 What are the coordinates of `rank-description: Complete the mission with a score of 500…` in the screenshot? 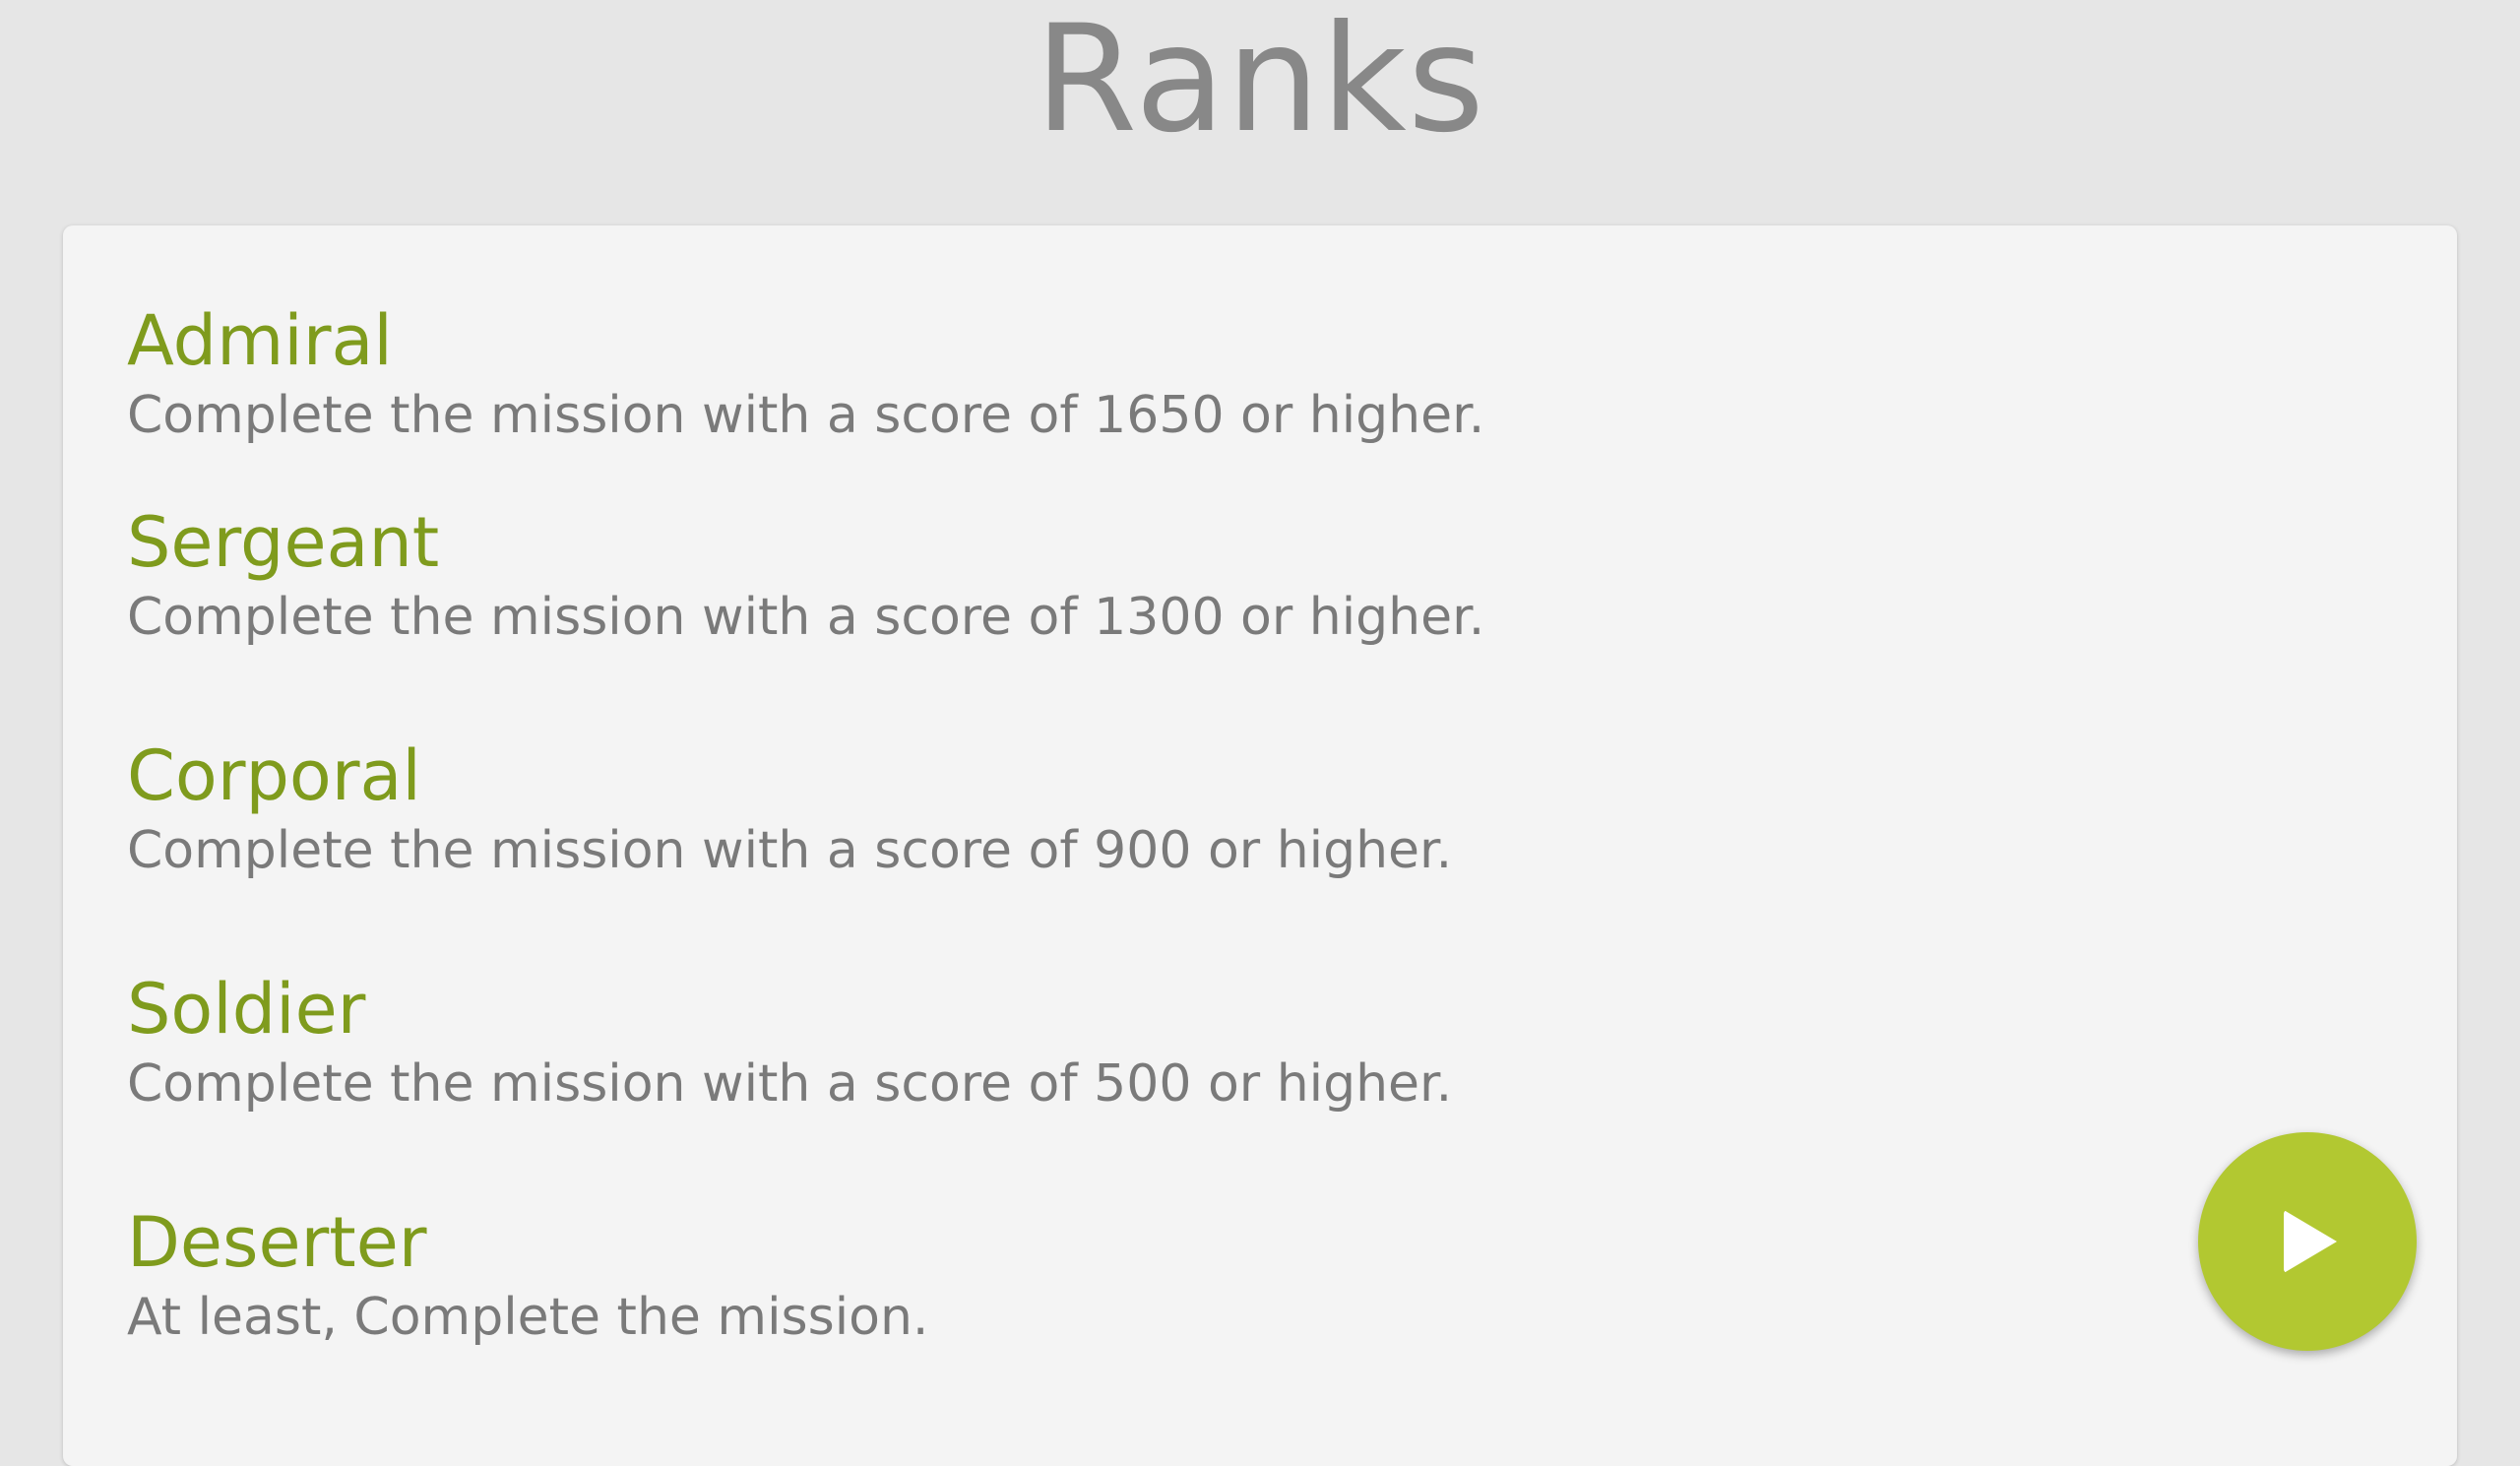 It's located at (790, 1084).